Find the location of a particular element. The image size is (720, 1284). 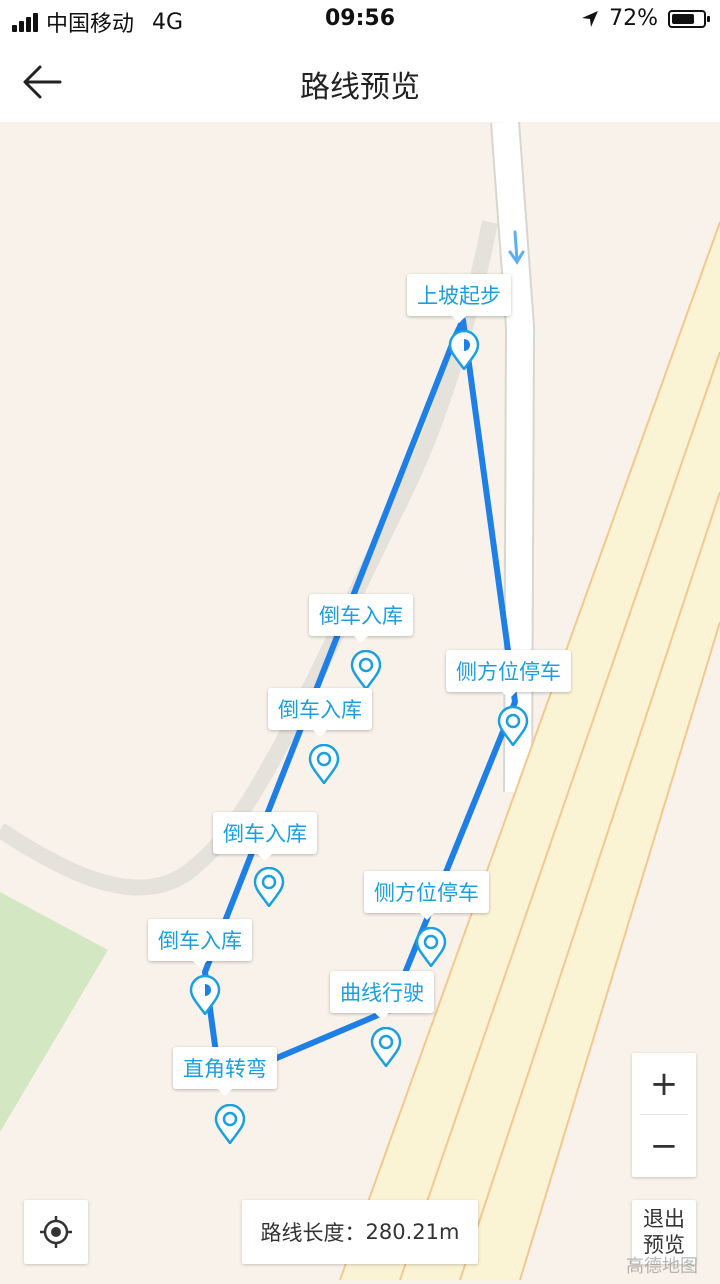

station-label: 直角转弯 is located at coordinates (225, 1071).